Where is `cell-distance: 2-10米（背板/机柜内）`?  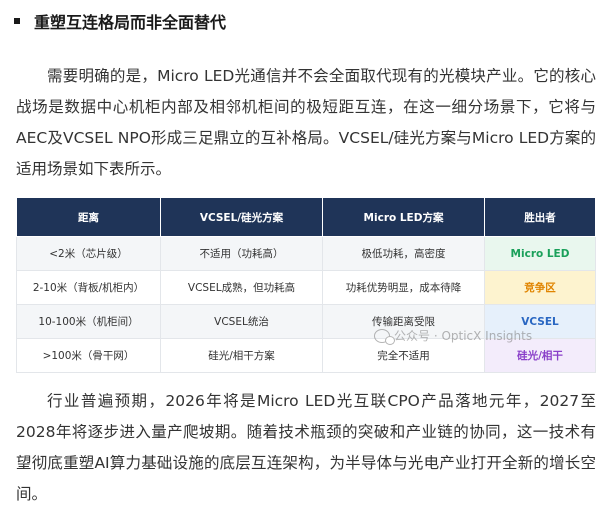
cell-distance: 2-10米（背板/机柜内） is located at coordinates (88, 287).